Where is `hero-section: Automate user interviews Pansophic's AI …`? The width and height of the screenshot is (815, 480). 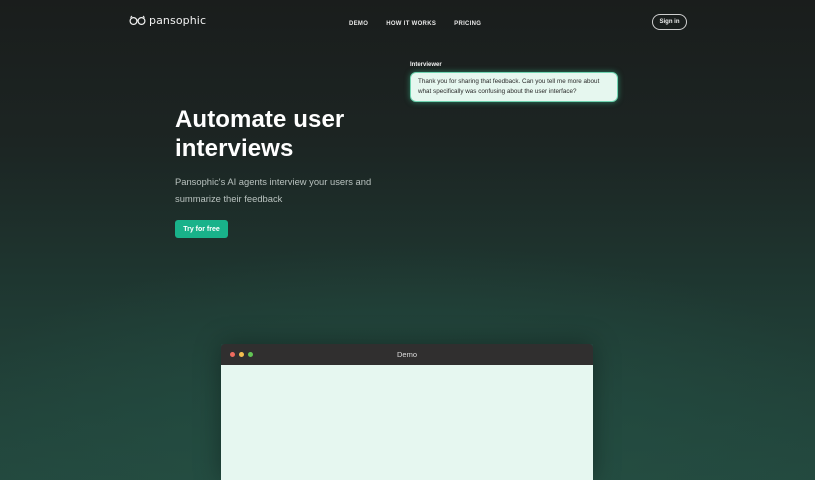
hero-section: Automate user interviews Pansophic's AI … is located at coordinates (285, 171).